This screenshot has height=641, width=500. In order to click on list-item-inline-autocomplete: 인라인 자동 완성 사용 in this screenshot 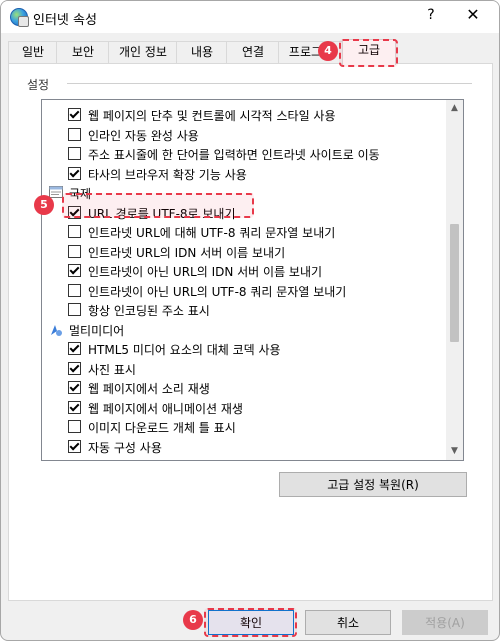, I will do `click(240, 134)`.